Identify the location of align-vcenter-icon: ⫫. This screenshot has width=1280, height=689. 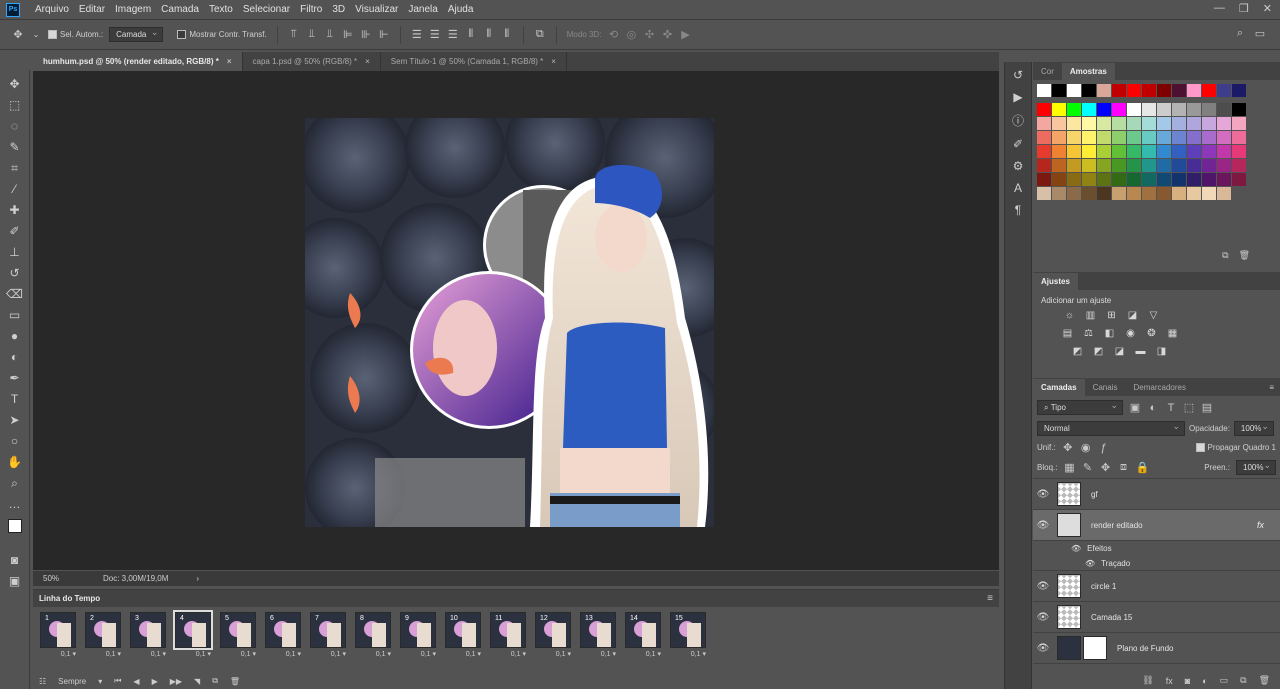
(312, 34).